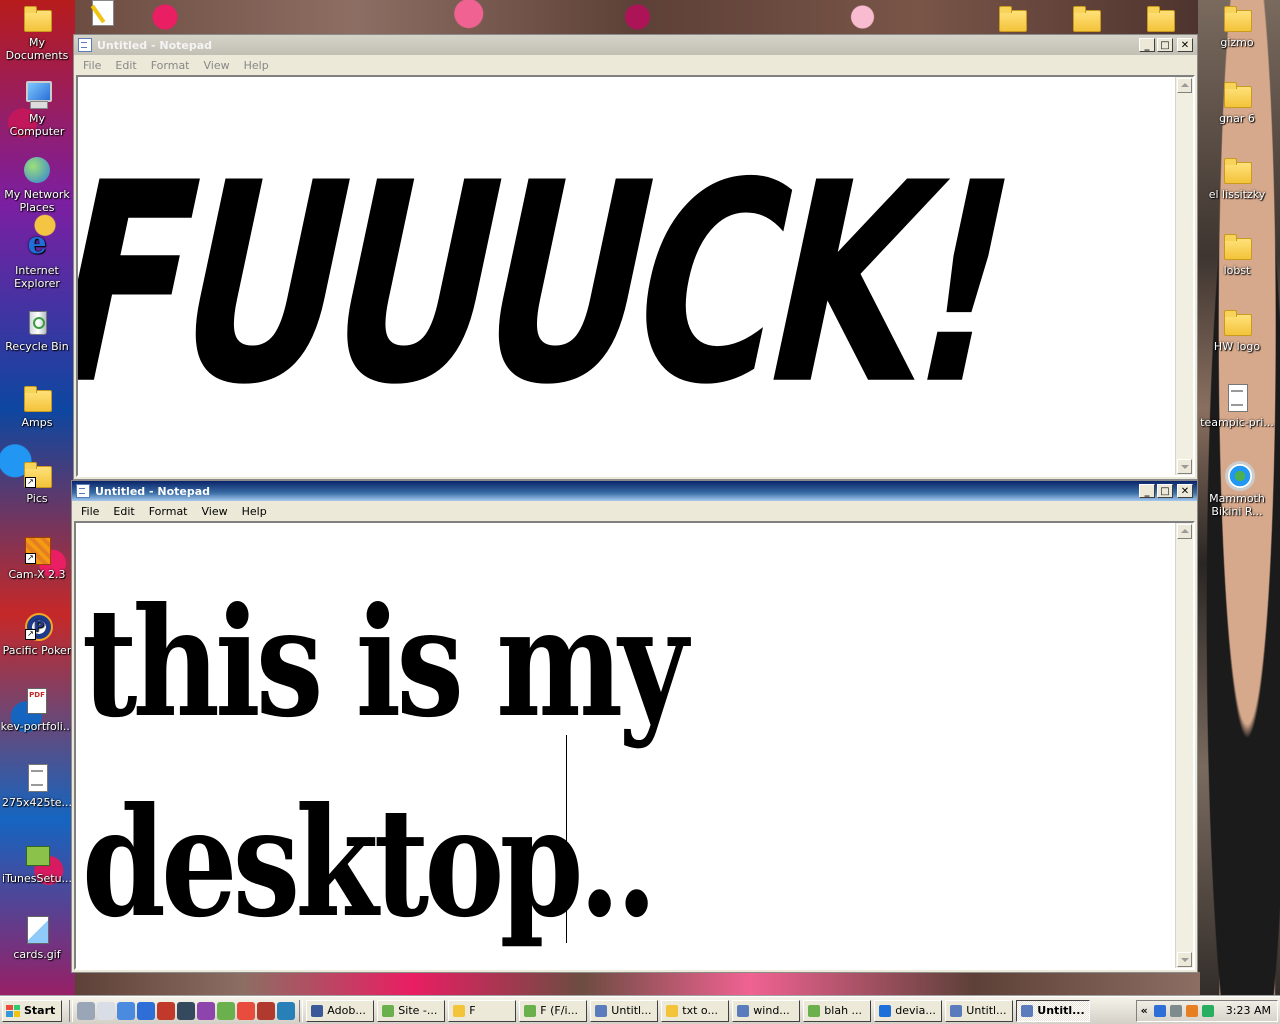 This screenshot has height=1024, width=1280. What do you see at coordinates (37, 937) in the screenshot?
I see `desktop-icon-cards-gif: cards.gif` at bounding box center [37, 937].